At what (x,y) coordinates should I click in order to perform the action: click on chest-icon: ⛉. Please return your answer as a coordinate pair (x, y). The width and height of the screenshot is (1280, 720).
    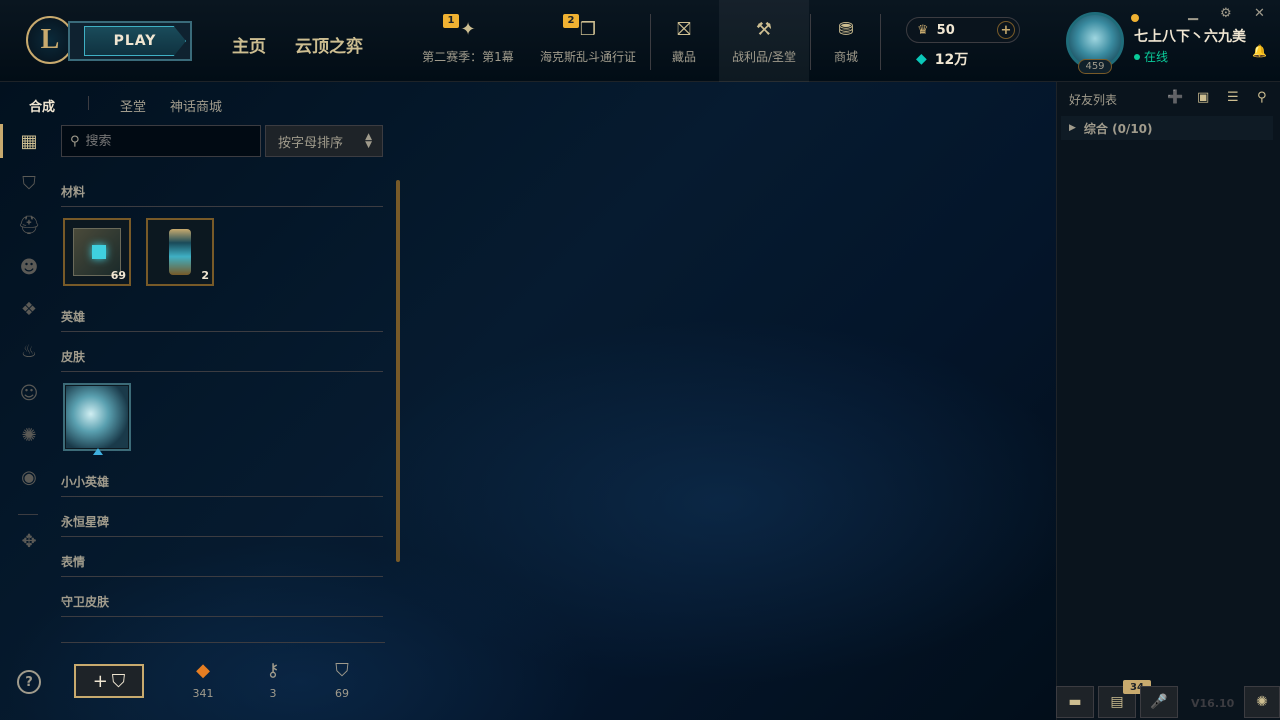
    Looking at the image, I should click on (342, 670).